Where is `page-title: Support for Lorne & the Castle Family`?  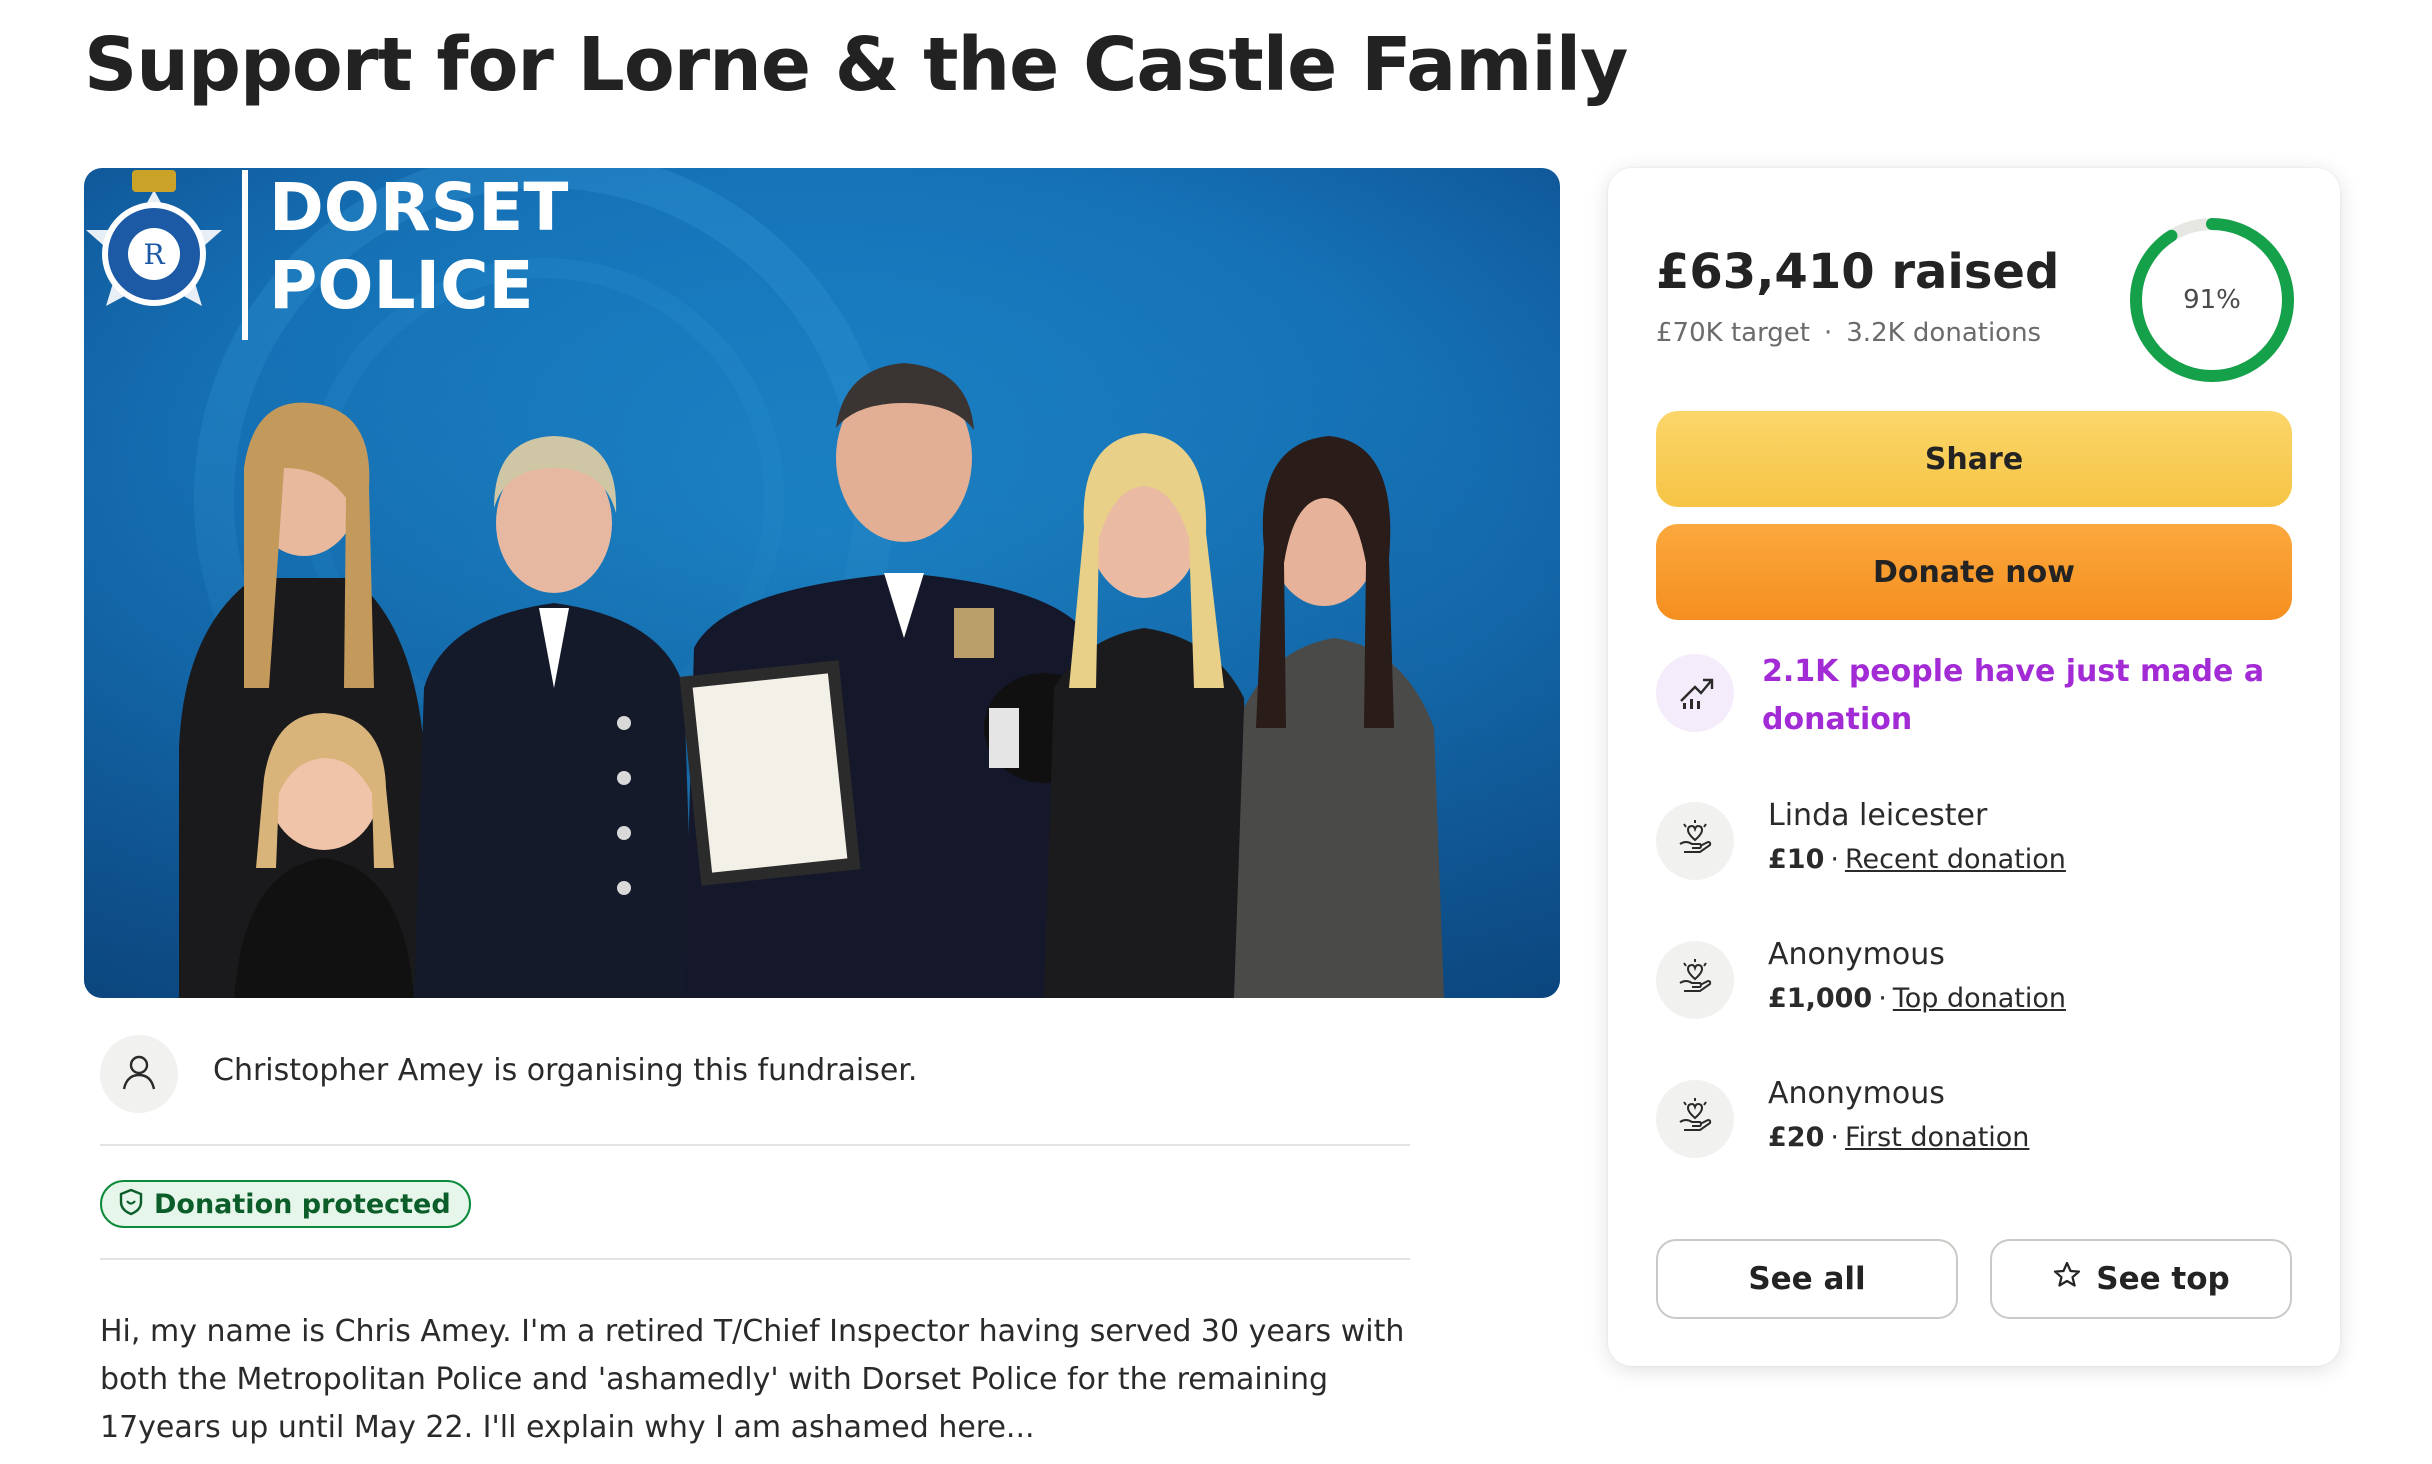
page-title: Support for Lorne & the Castle Family is located at coordinates (856, 65).